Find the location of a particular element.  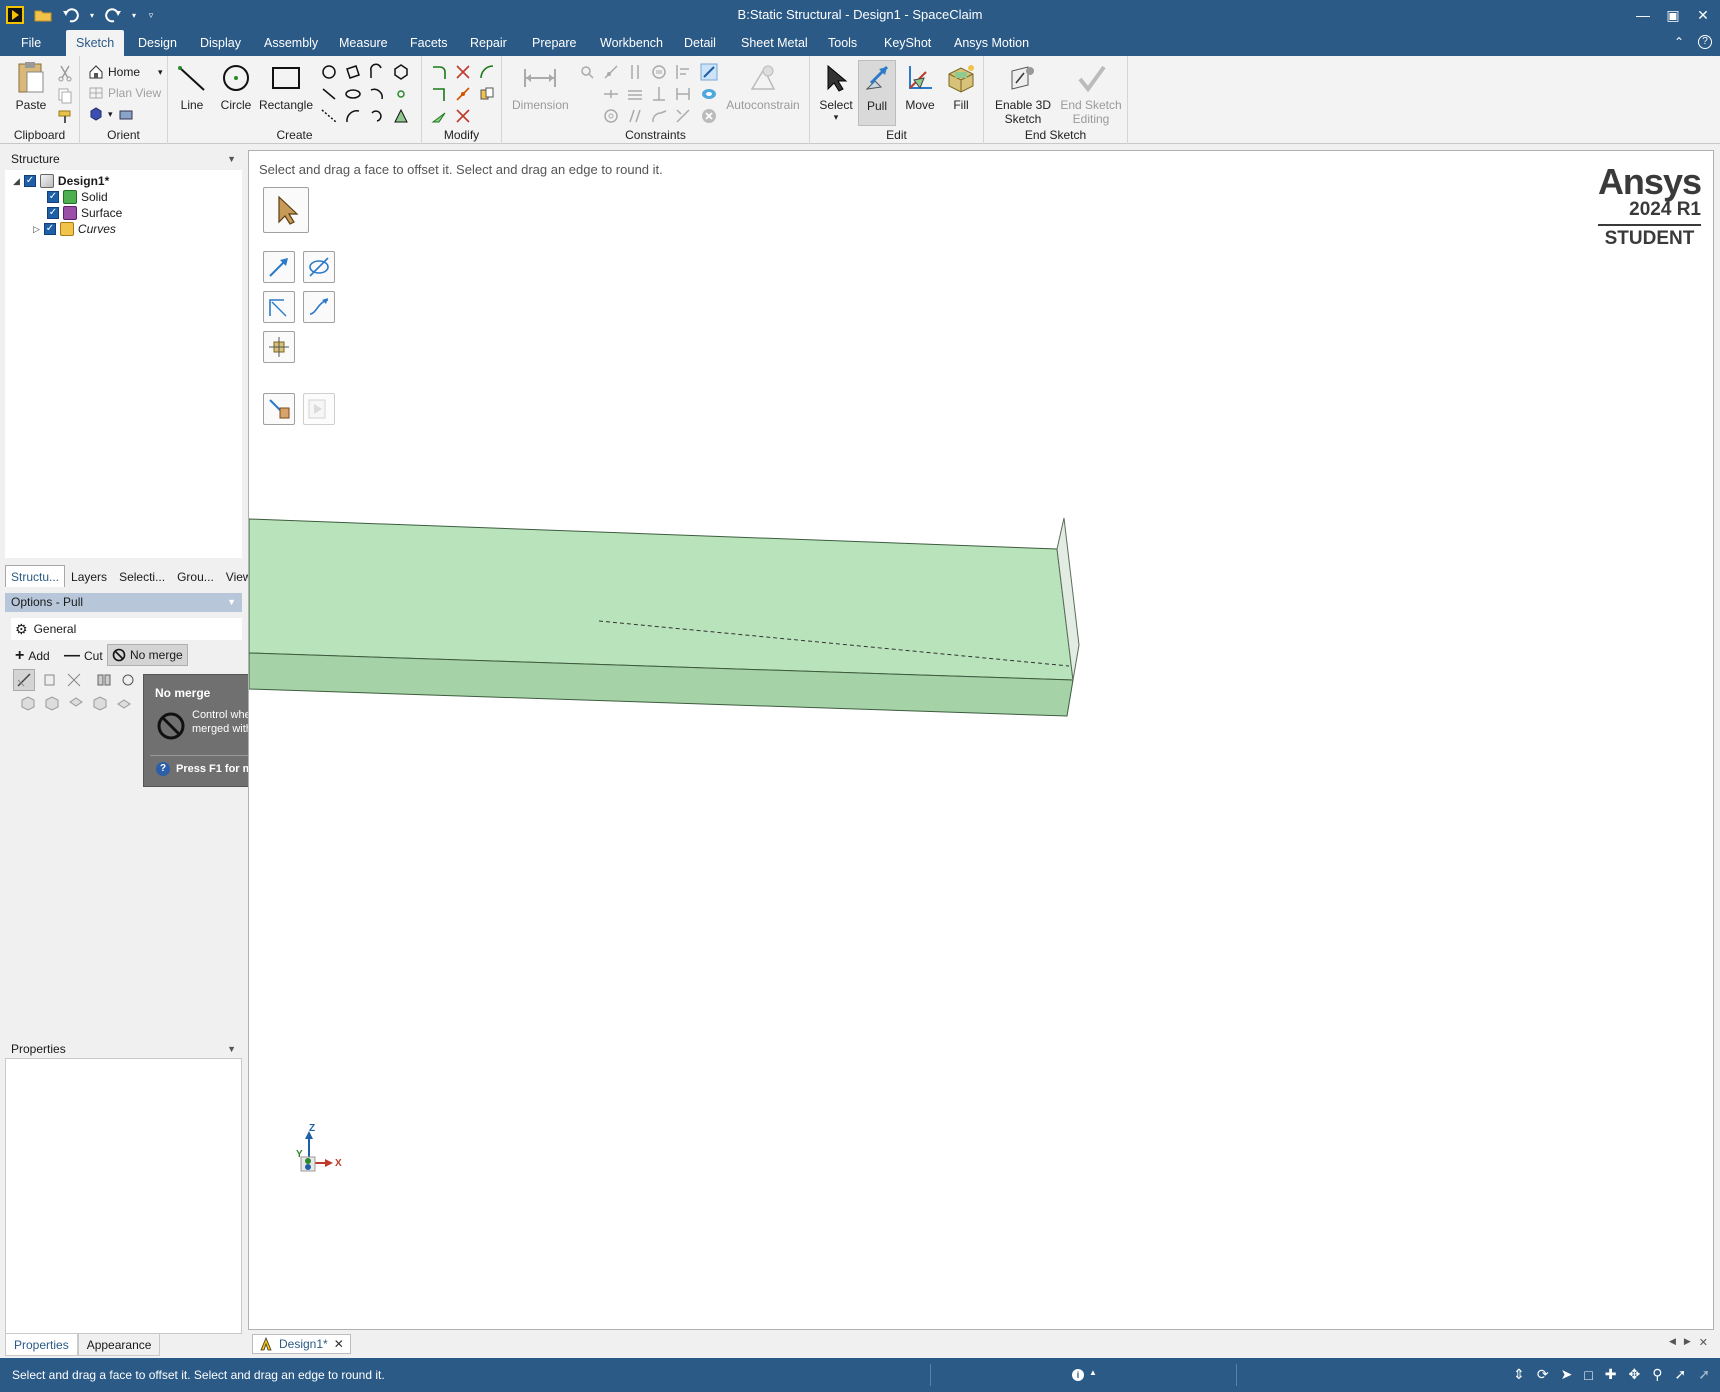

tab-file: File is located at coordinates (31, 43).